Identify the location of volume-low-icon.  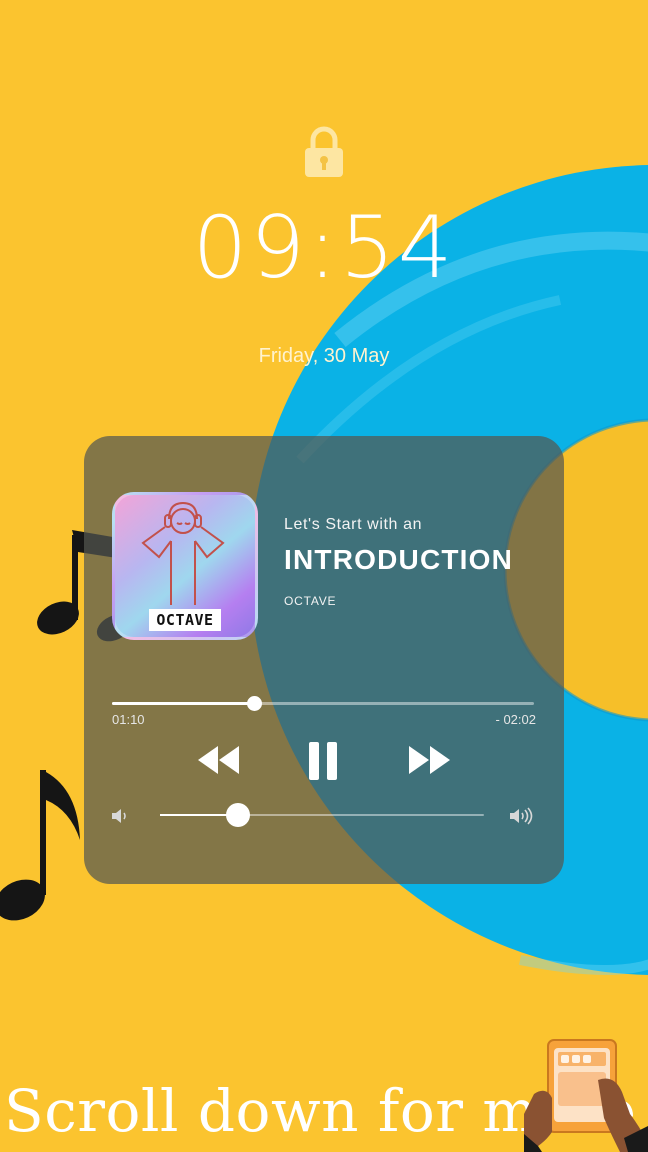
(119, 816).